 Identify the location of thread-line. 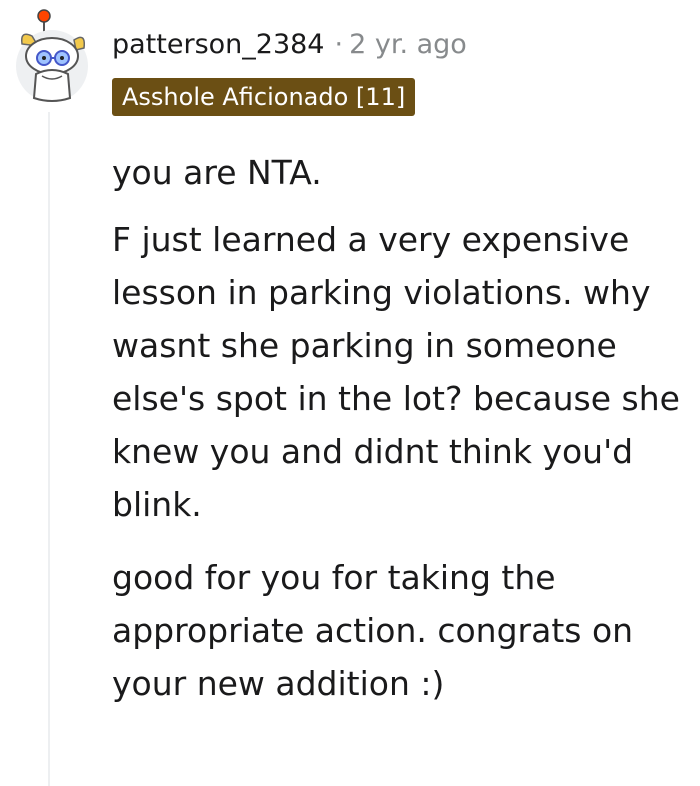
(49, 449).